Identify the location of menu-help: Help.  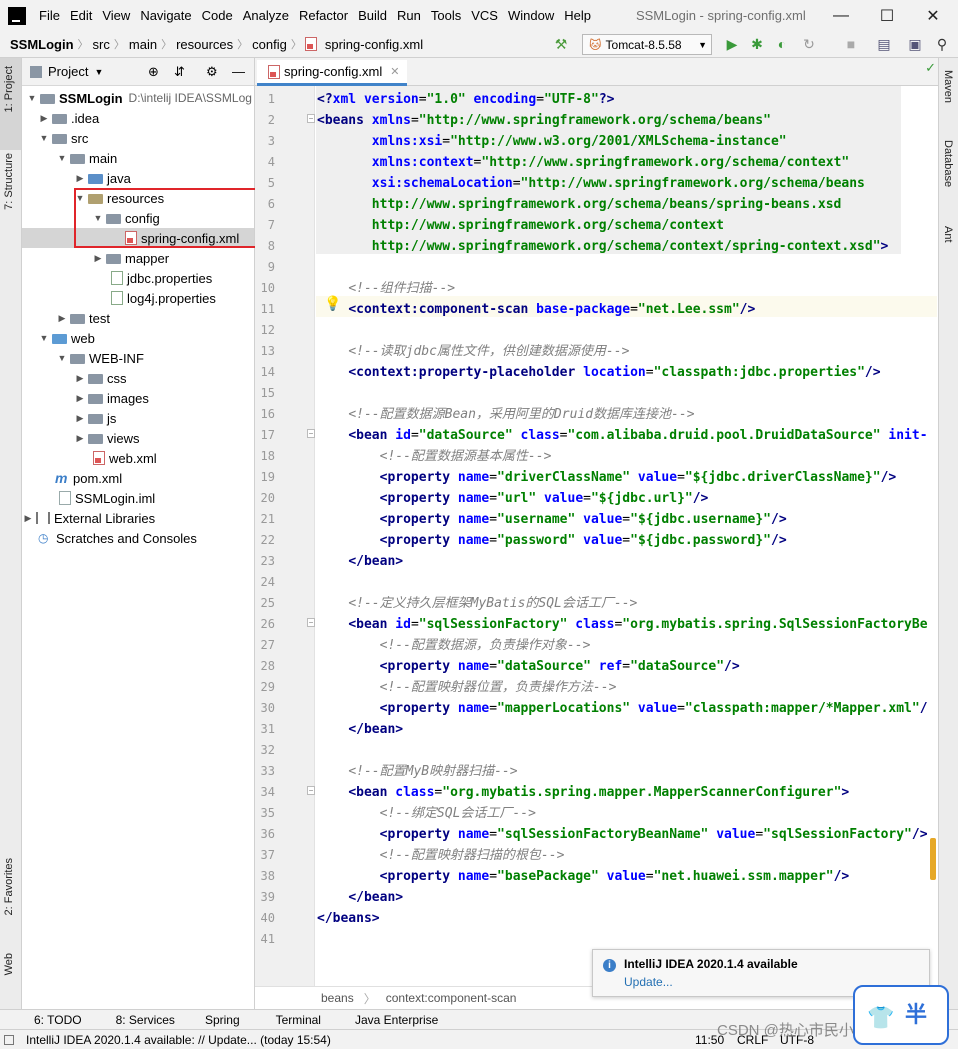
(577, 15).